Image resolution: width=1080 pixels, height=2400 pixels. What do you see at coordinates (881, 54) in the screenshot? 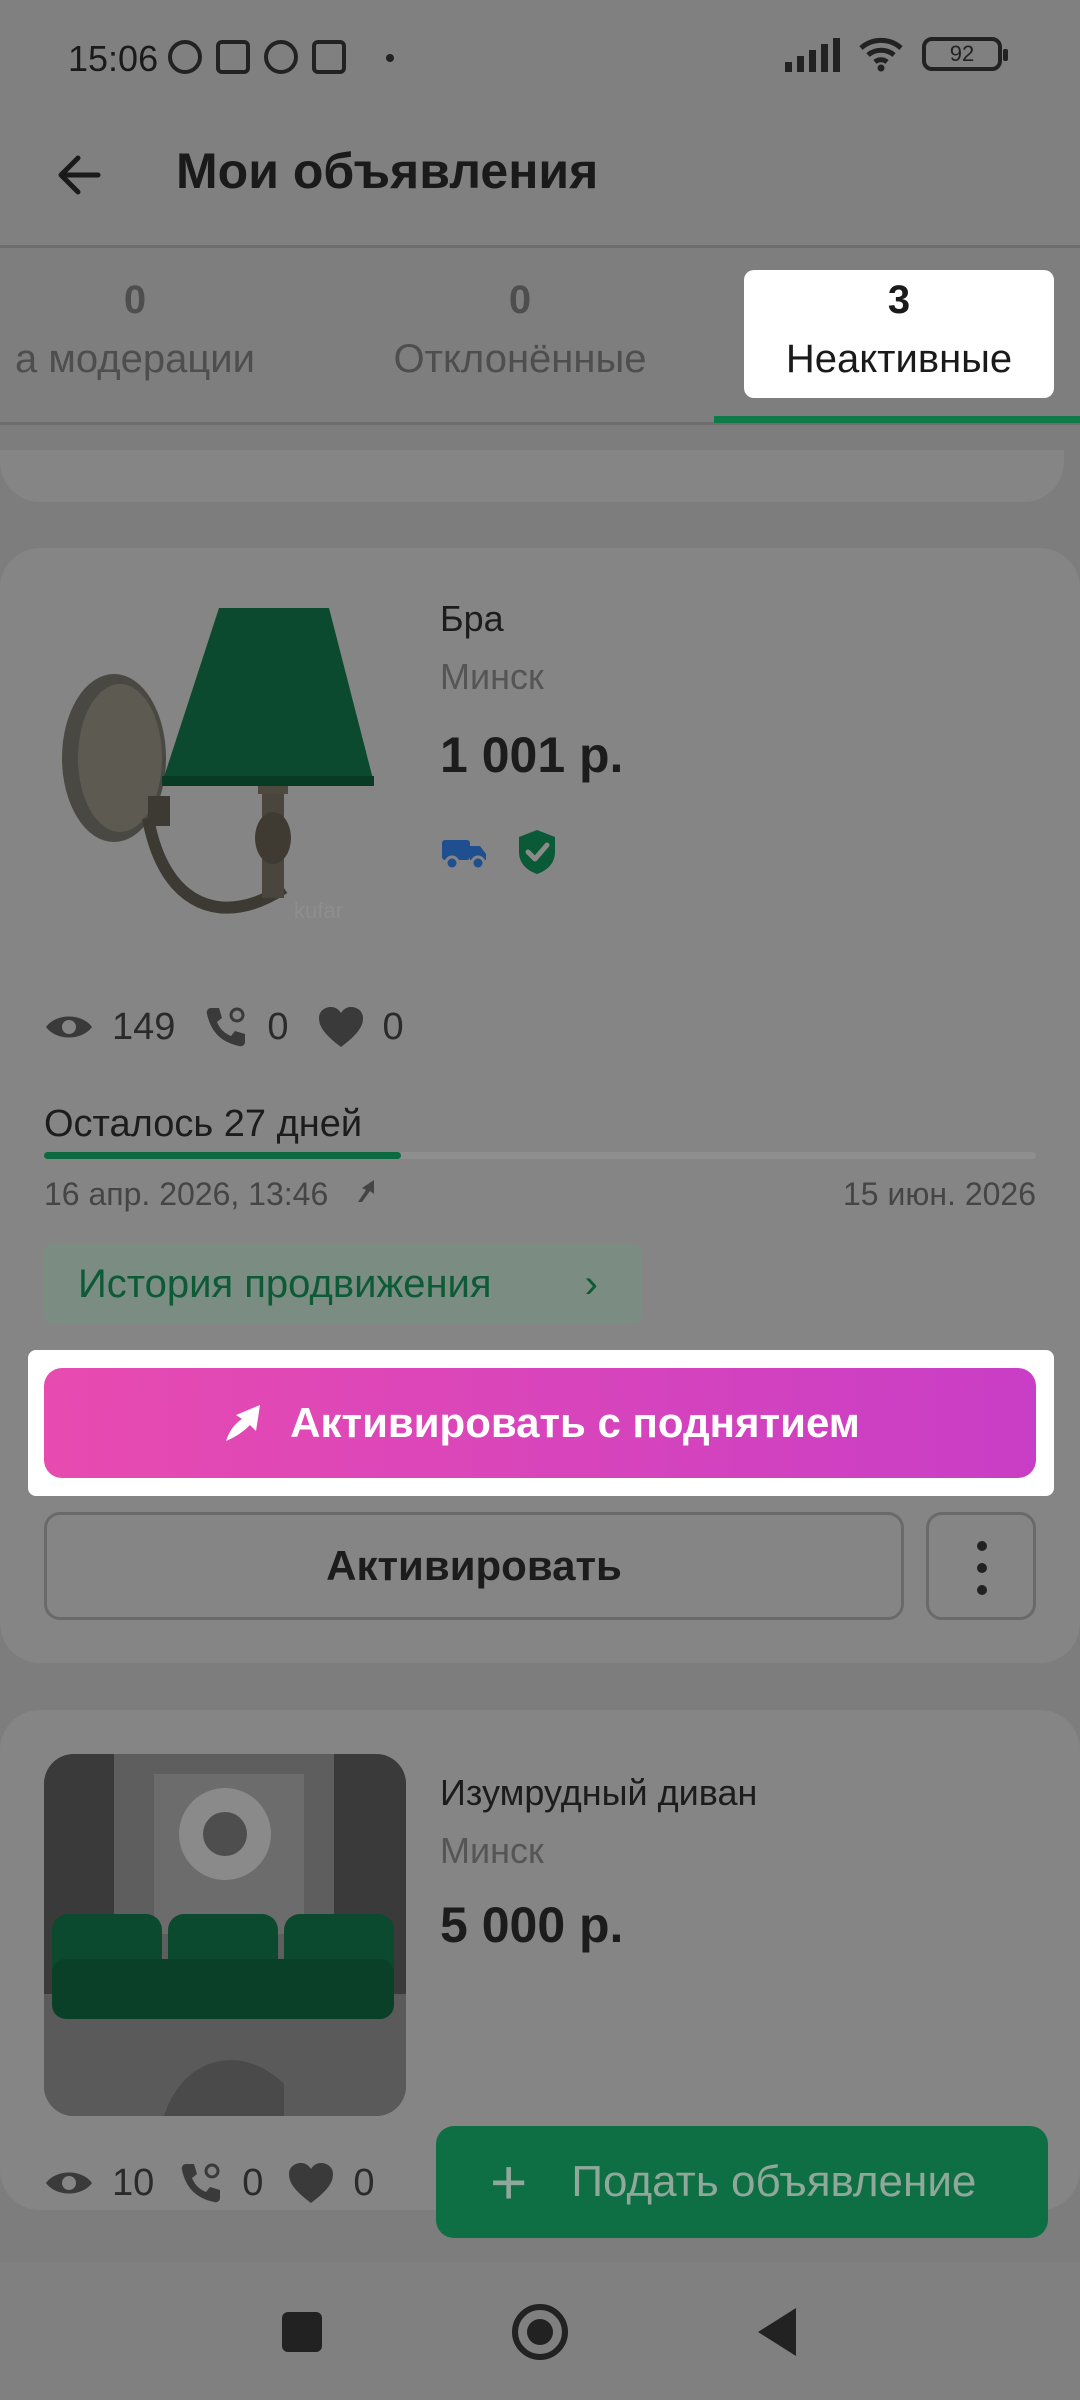
I see `wifi-icon` at bounding box center [881, 54].